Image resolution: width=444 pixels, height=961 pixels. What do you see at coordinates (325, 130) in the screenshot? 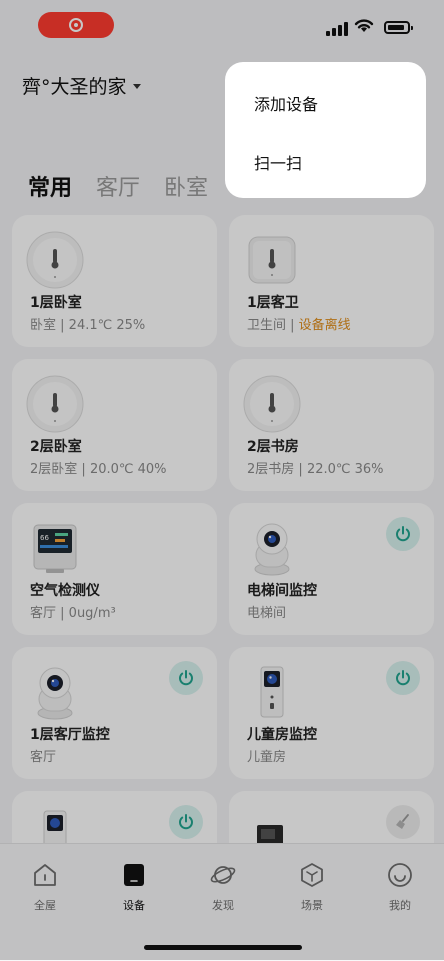
I see `add-menu-popup: 添加设备 扫一扫` at bounding box center [325, 130].